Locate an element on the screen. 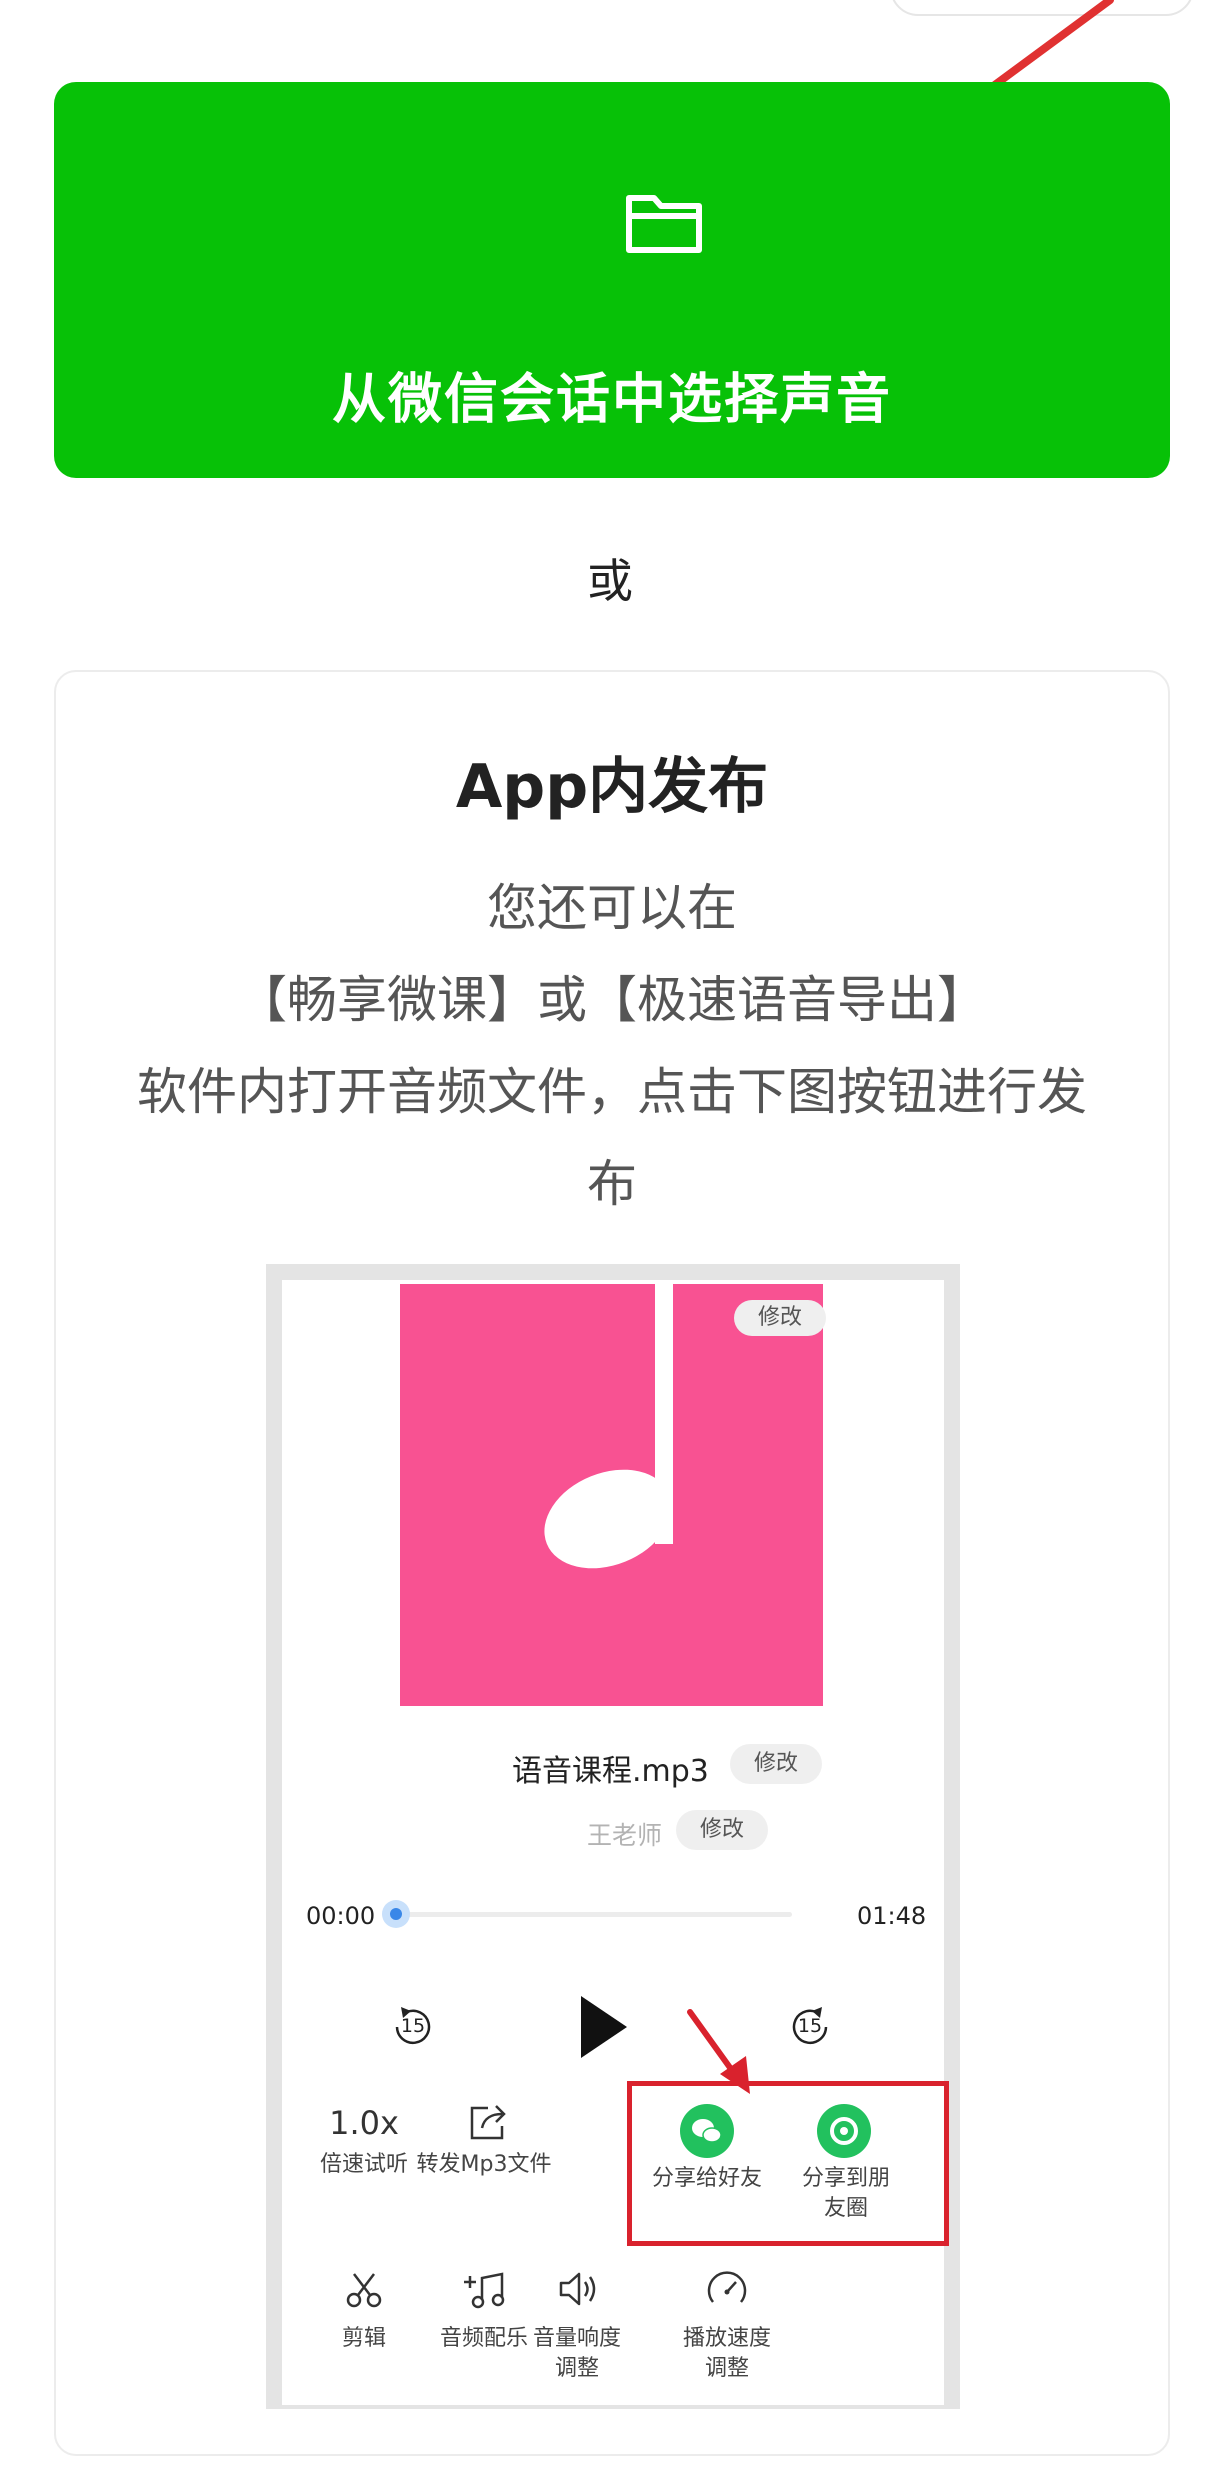 The height and width of the screenshot is (2485, 1220). author-name: 王老师 is located at coordinates (625, 1835).